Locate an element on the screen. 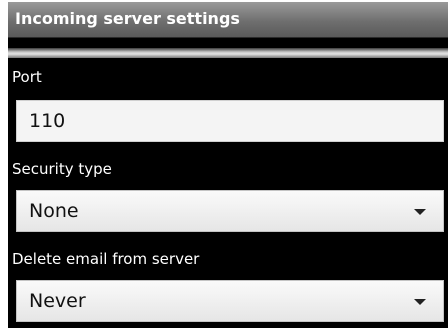  port-value: 110 is located at coordinates (47, 121).